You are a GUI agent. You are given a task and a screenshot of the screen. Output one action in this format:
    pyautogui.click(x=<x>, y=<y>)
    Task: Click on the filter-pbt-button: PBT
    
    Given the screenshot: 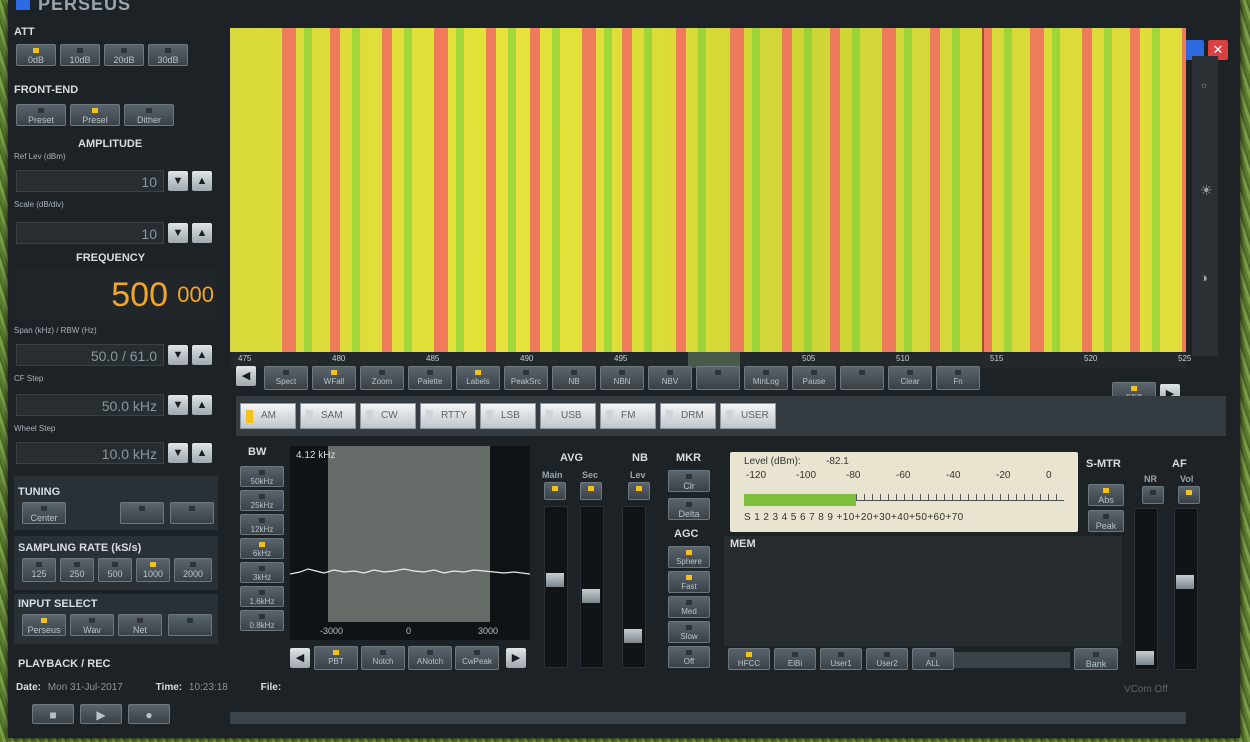 What is the action you would take?
    pyautogui.click(x=336, y=658)
    